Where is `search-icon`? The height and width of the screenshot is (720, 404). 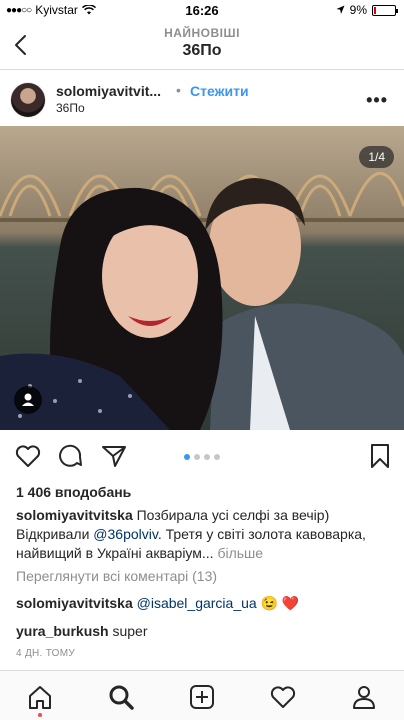
search-icon is located at coordinates (121, 697).